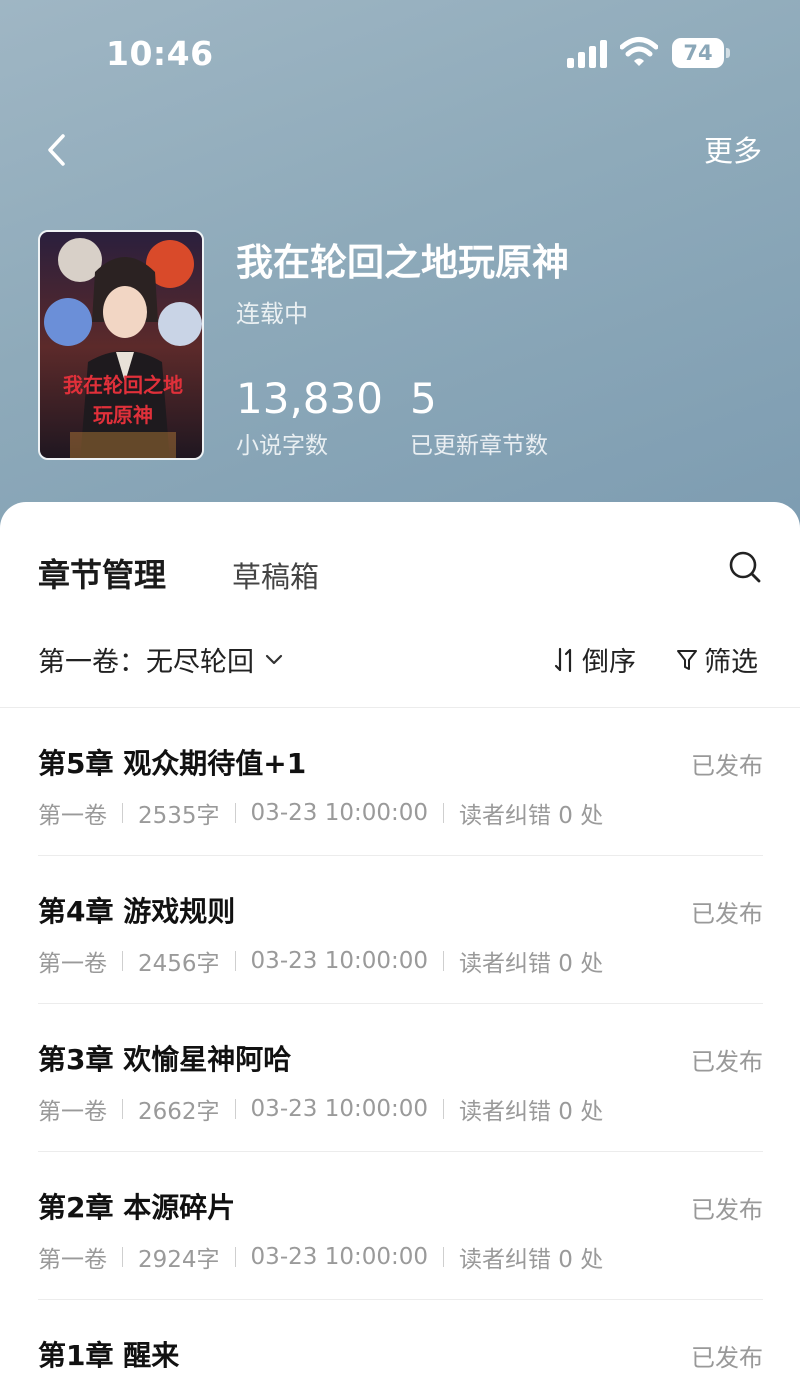 This screenshot has height=1387, width=800. I want to click on chapter-title: 第3章 欢愉星神阿哈, so click(165, 1059).